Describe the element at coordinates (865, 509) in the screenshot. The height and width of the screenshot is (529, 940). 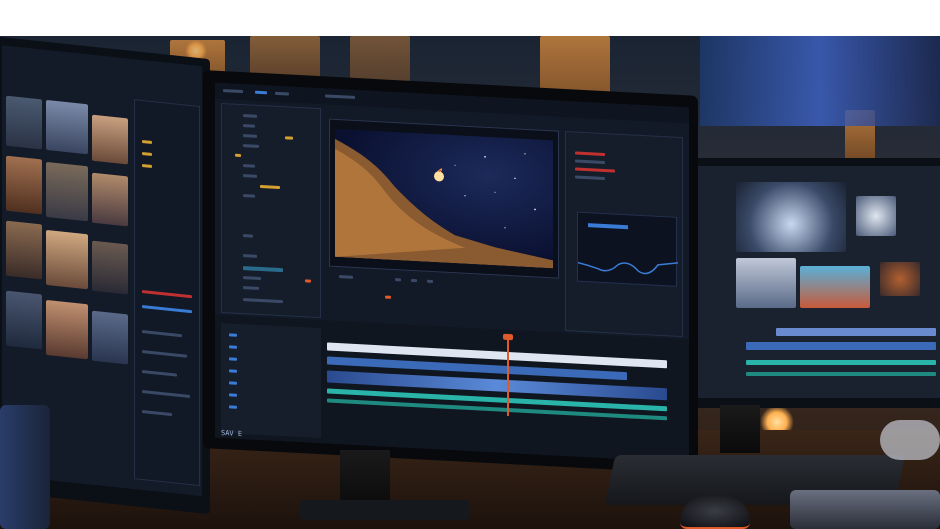
I see `tablet` at that location.